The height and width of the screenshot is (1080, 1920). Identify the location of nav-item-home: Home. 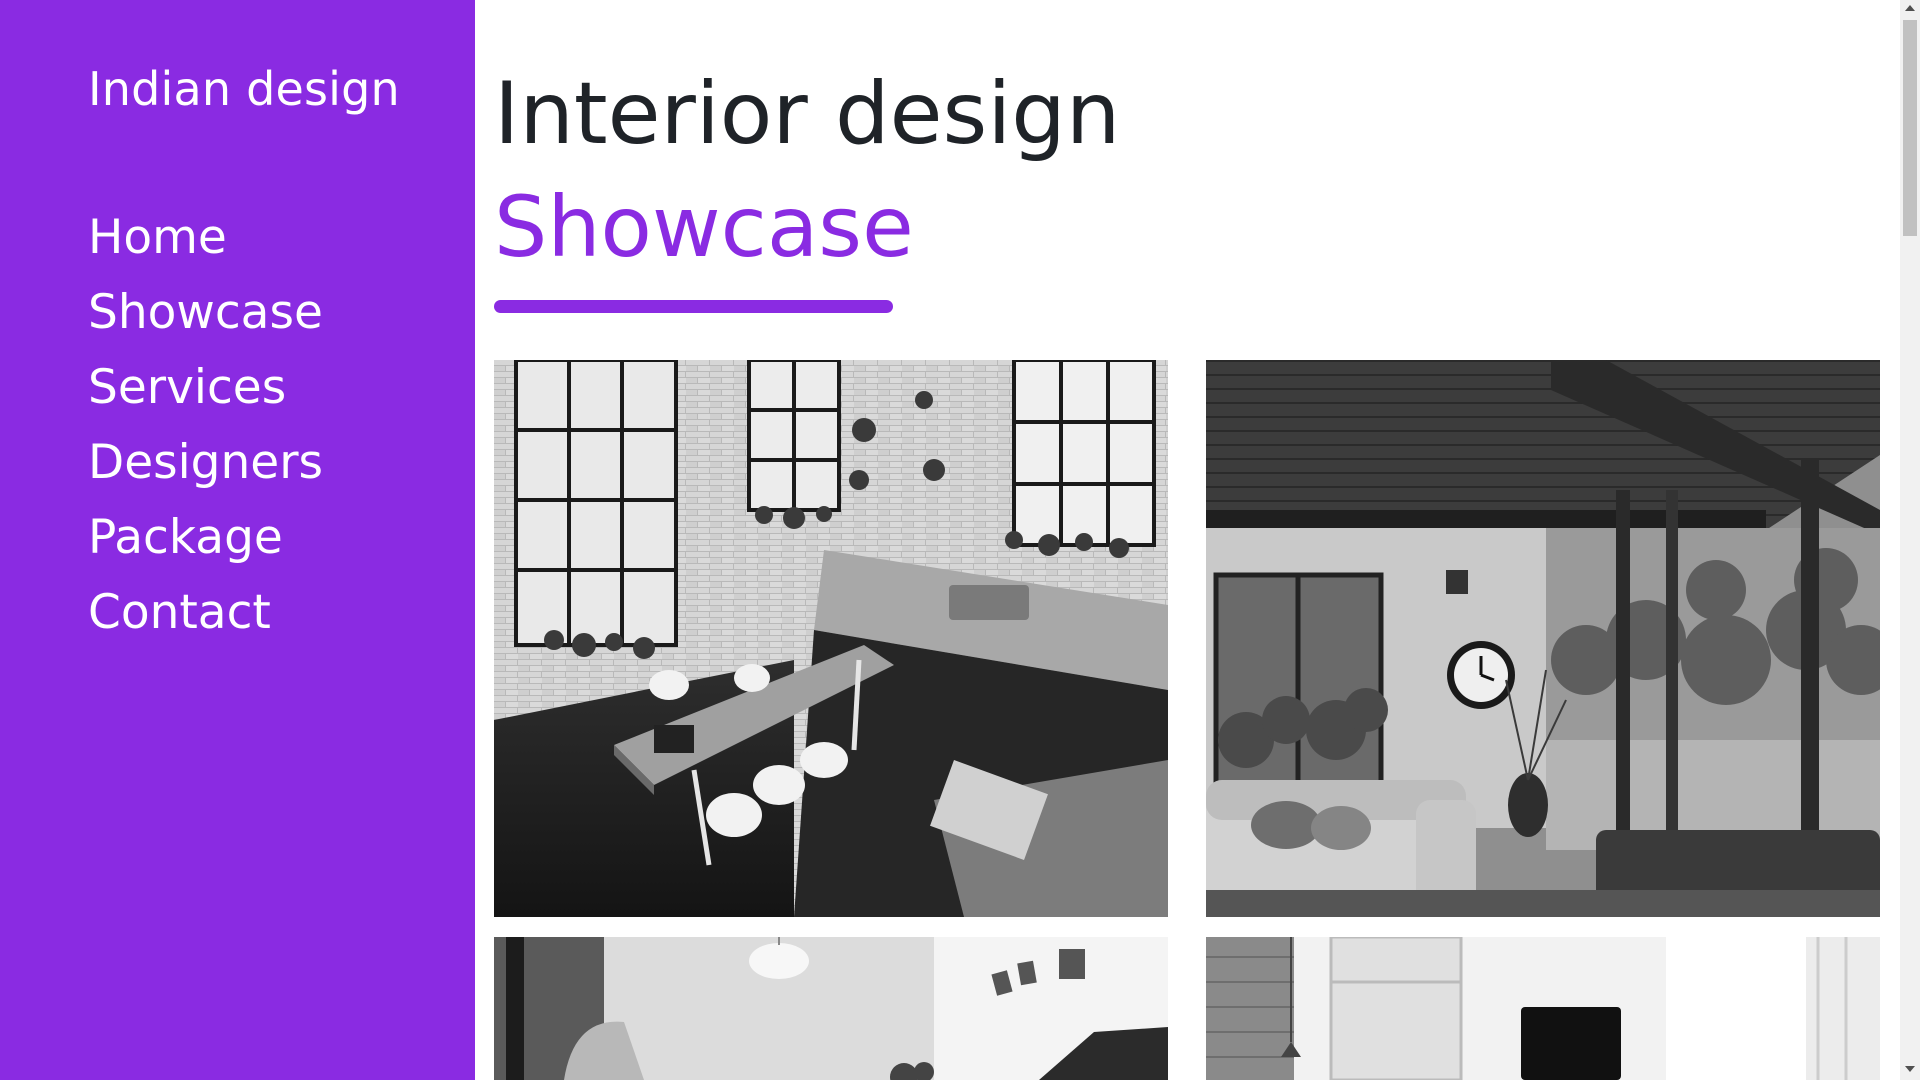
(205, 237).